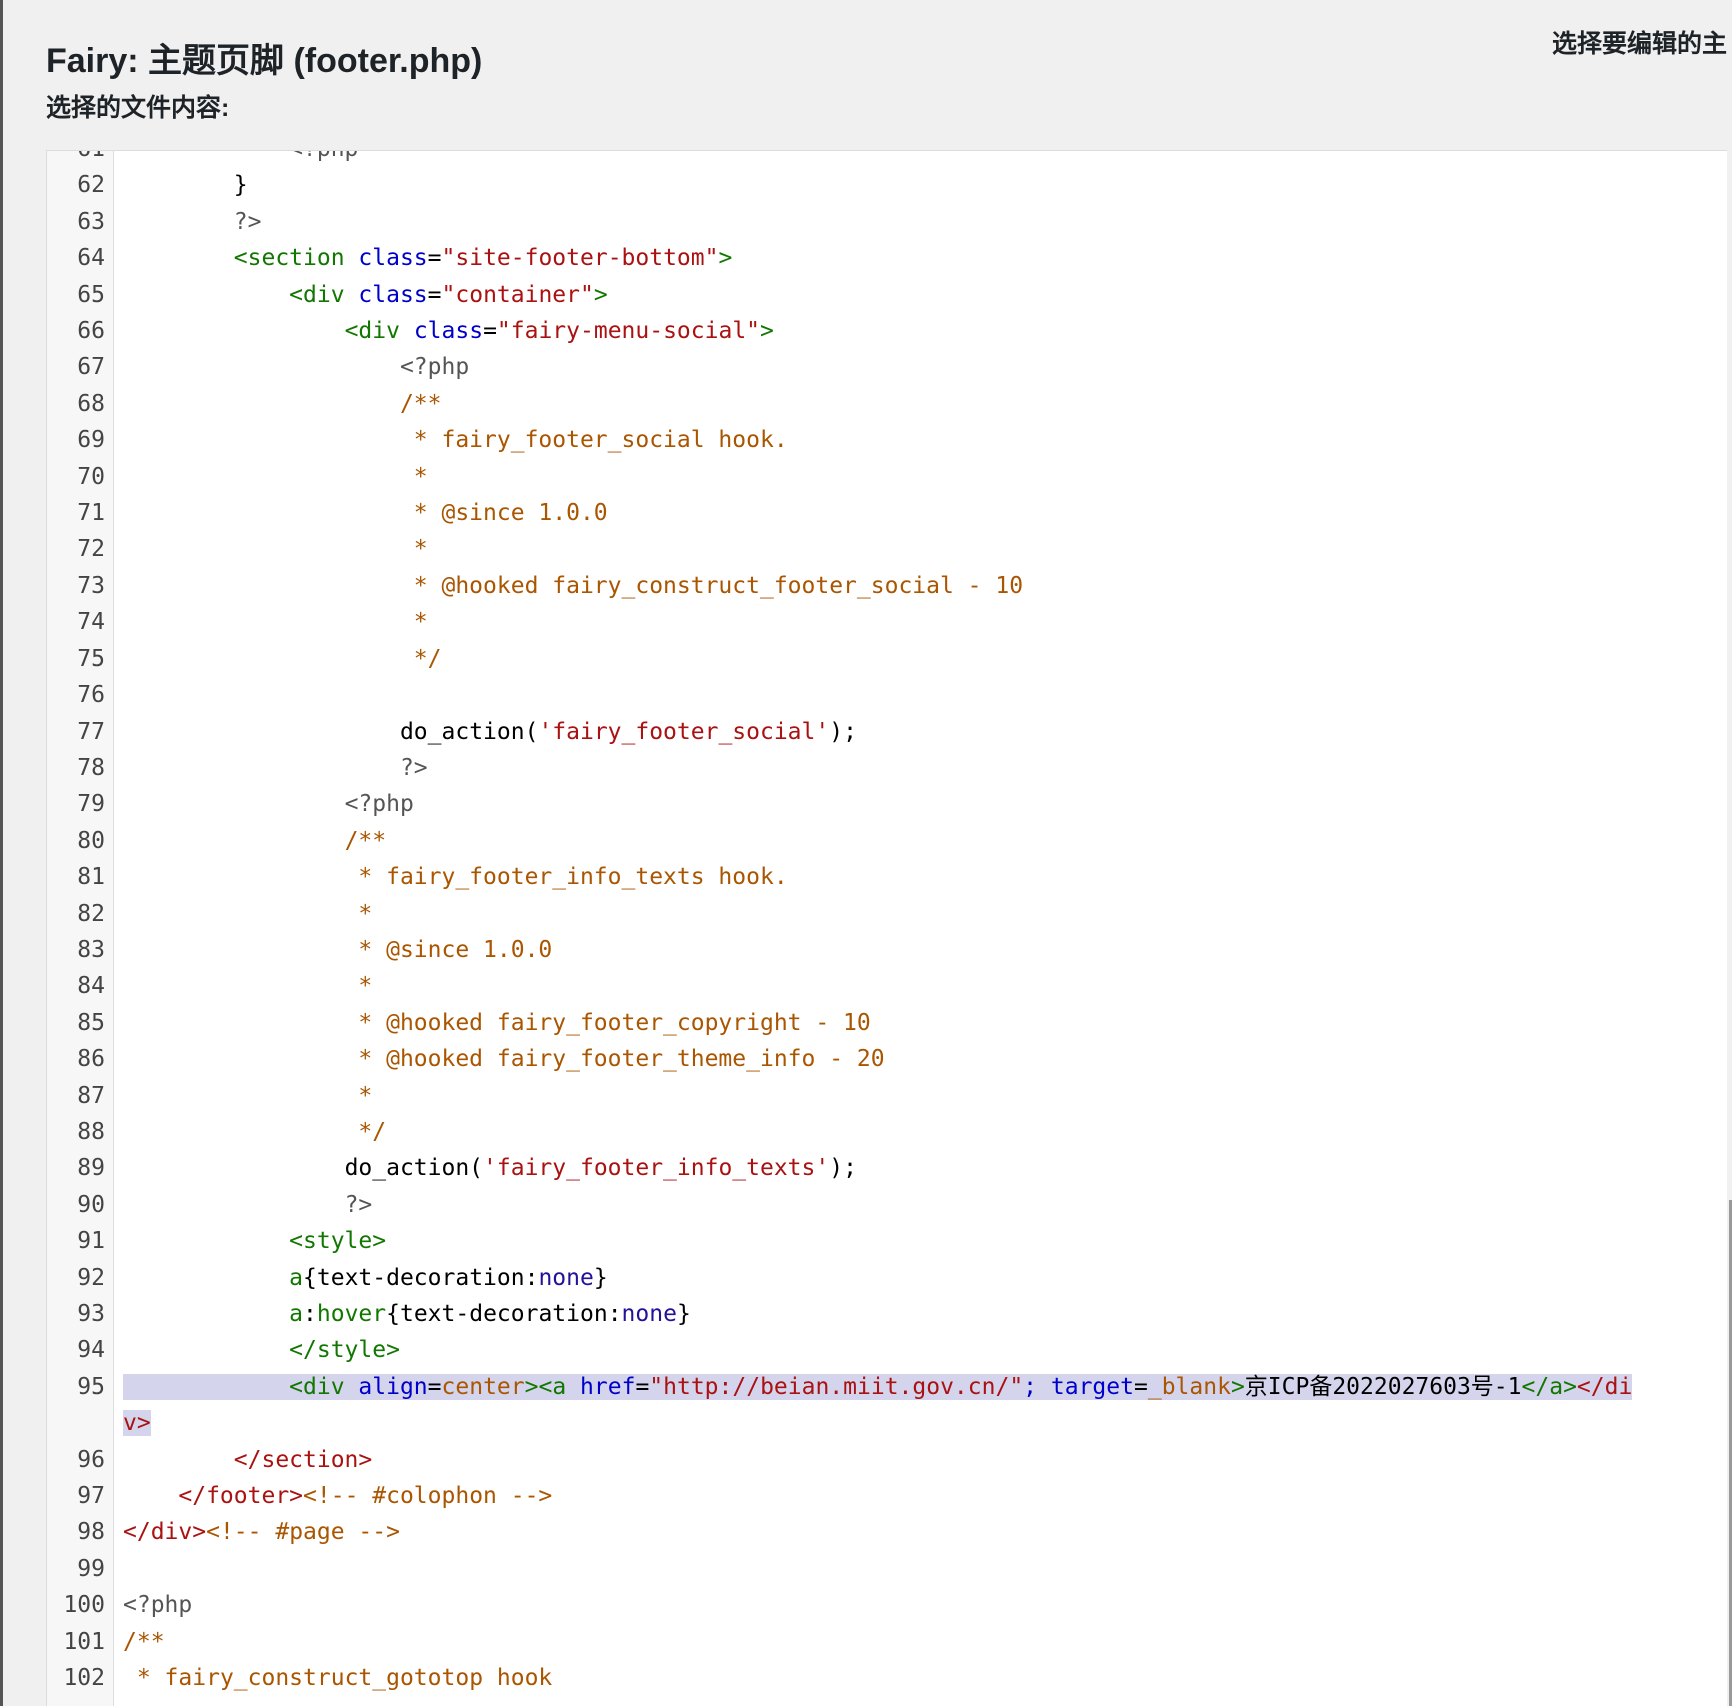 This screenshot has width=1732, height=1706. I want to click on code-line: 78 ?>, so click(887, 768).